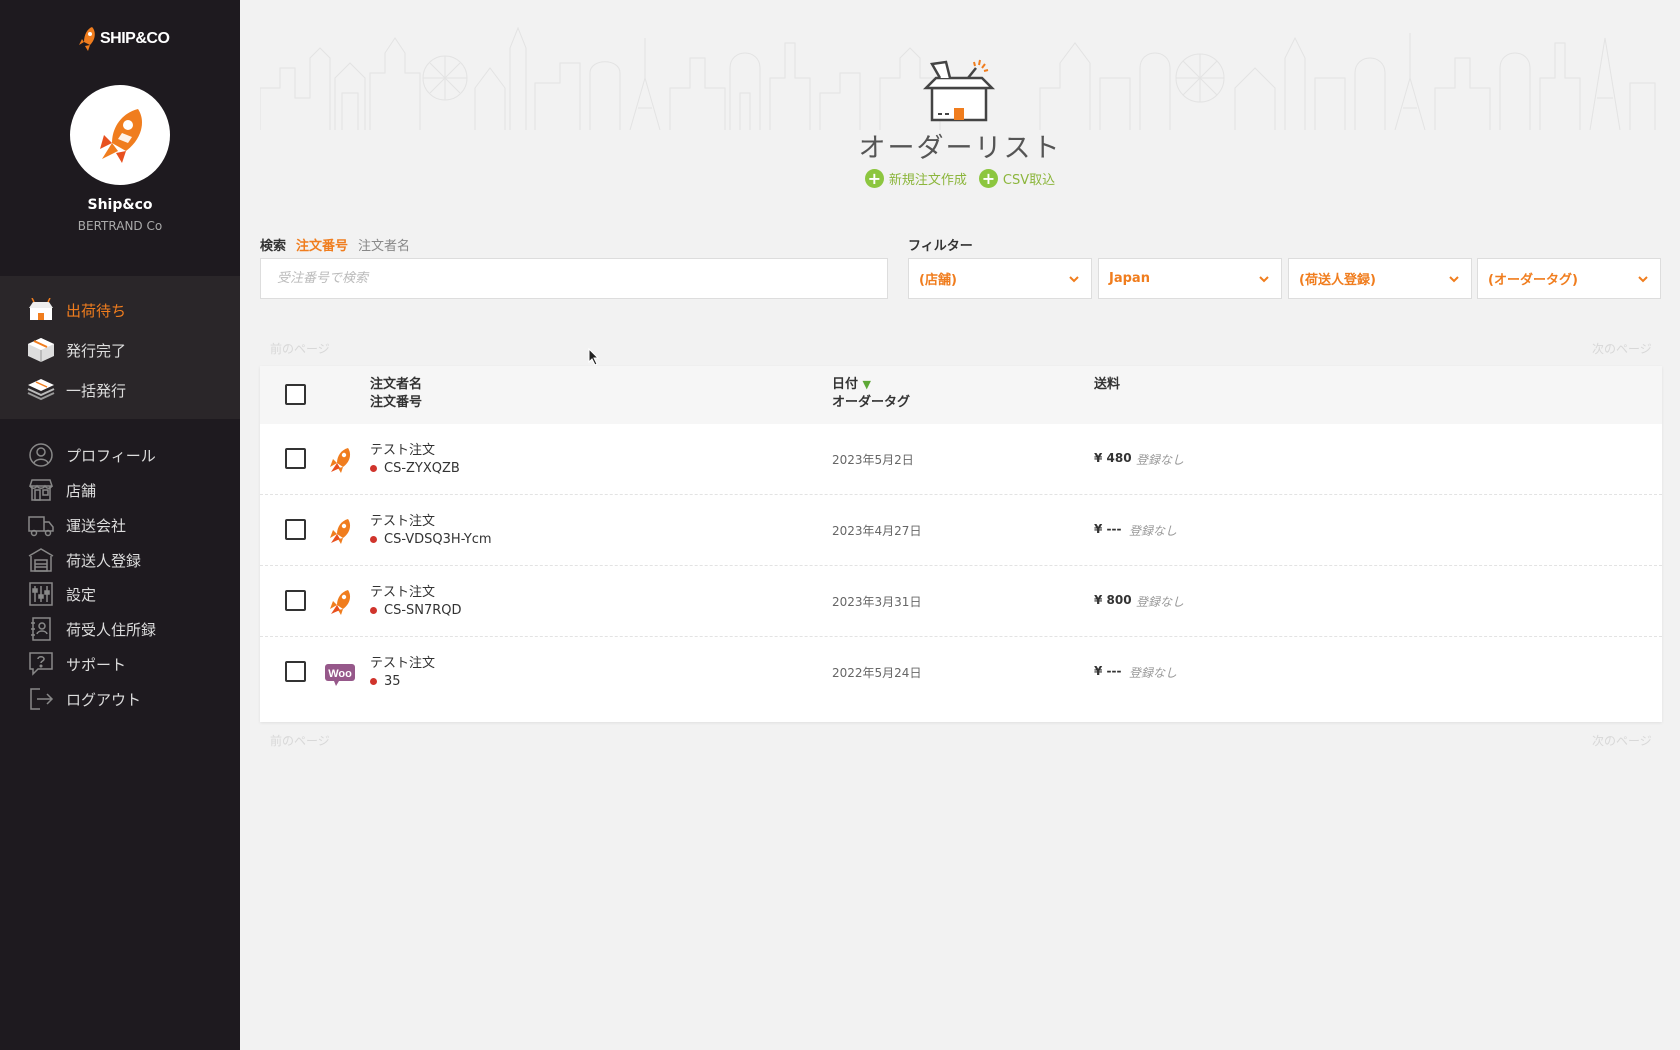 The image size is (1680, 1050). I want to click on filter-country-select: Japan, so click(1190, 278).